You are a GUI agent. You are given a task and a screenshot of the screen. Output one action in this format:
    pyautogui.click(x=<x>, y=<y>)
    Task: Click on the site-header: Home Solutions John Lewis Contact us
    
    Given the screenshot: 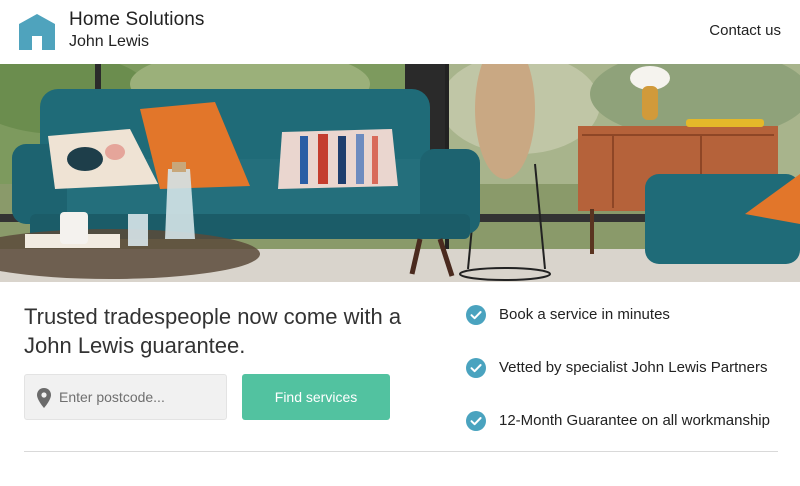 What is the action you would take?
    pyautogui.click(x=400, y=32)
    